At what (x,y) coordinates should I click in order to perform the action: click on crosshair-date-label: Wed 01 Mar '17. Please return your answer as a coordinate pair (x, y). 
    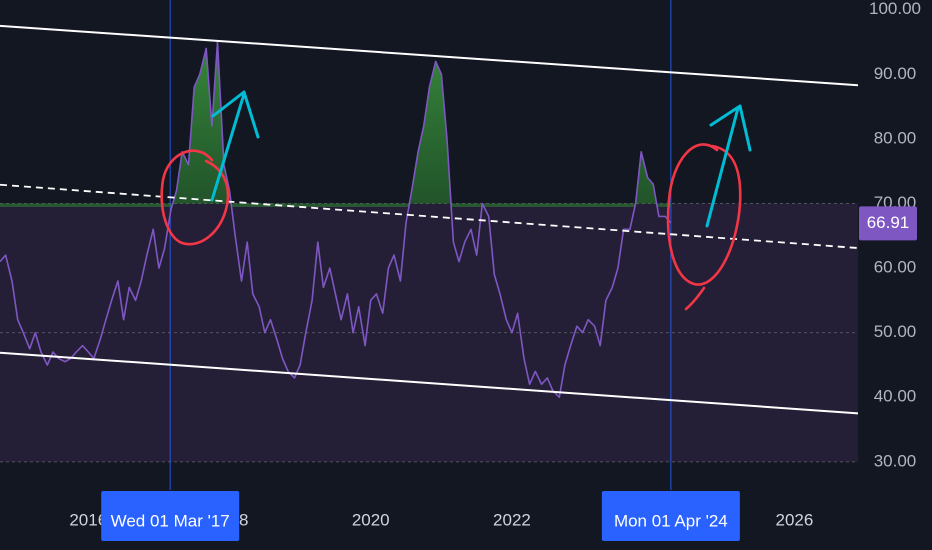
    Looking at the image, I should click on (170, 520).